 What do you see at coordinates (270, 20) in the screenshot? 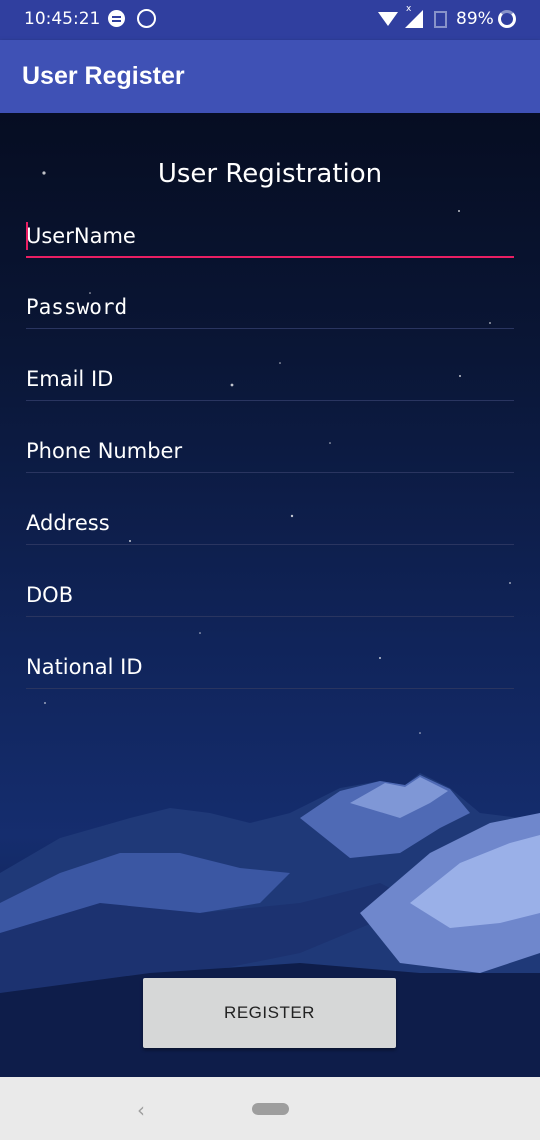
I see `status-bar: 10:45:21 x 89%` at bounding box center [270, 20].